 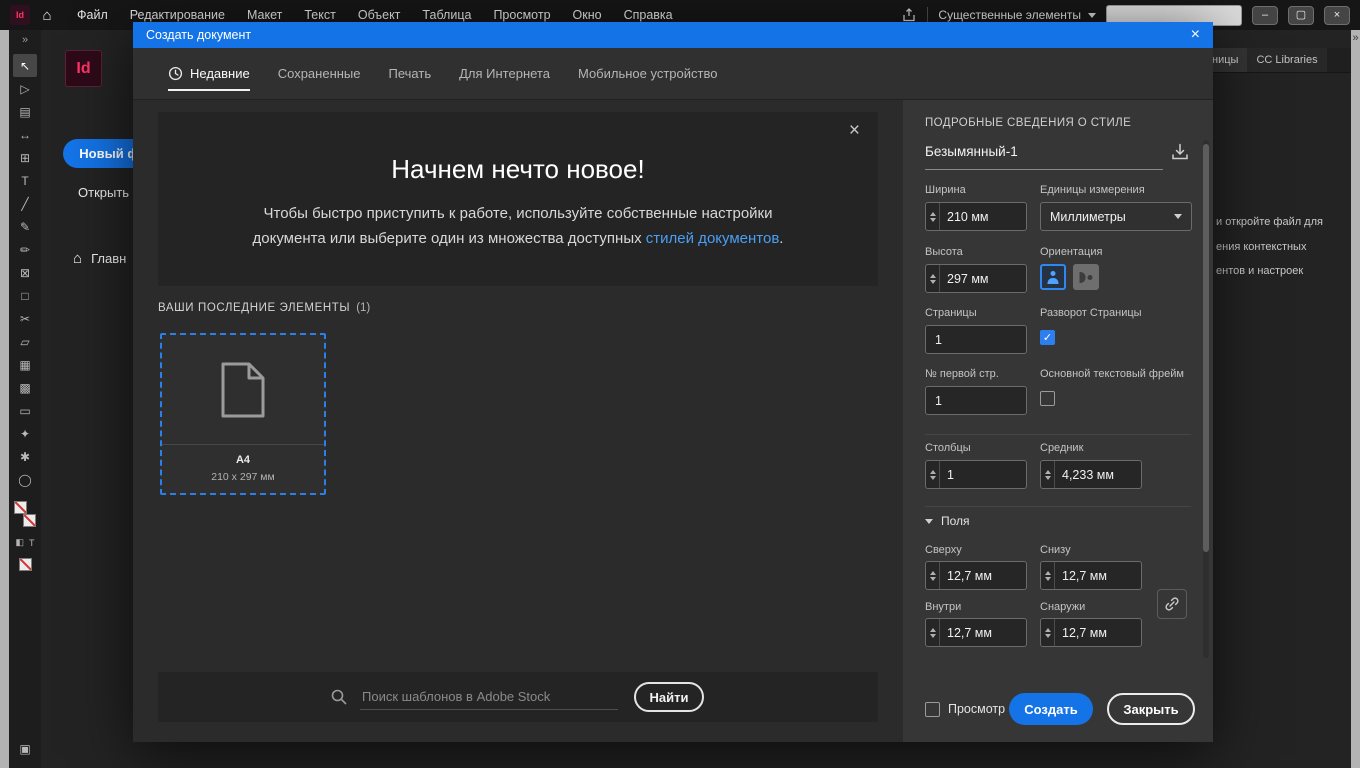 What do you see at coordinates (47, 15) in the screenshot?
I see `home-icon: ⌂` at bounding box center [47, 15].